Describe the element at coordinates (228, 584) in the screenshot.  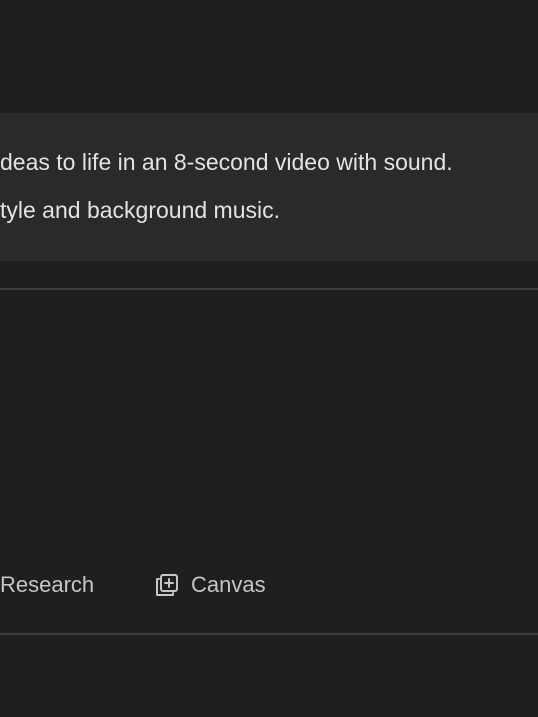
I see `canvas-label: Canvas` at that location.